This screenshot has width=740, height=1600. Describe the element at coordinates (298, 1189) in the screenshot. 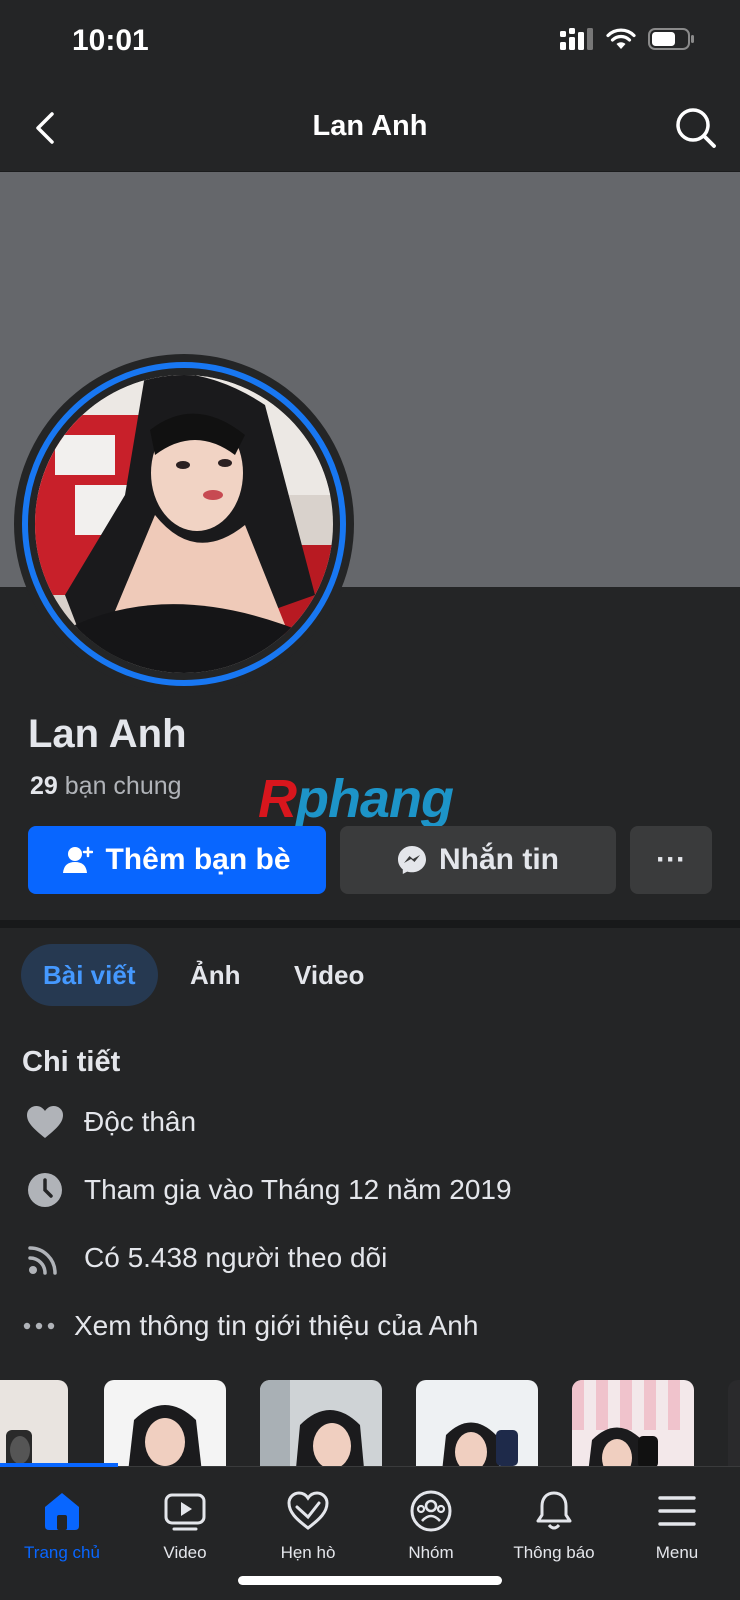

I see `detail-joined-text: Tham gia vào Tháng 12 năm 2019` at that location.